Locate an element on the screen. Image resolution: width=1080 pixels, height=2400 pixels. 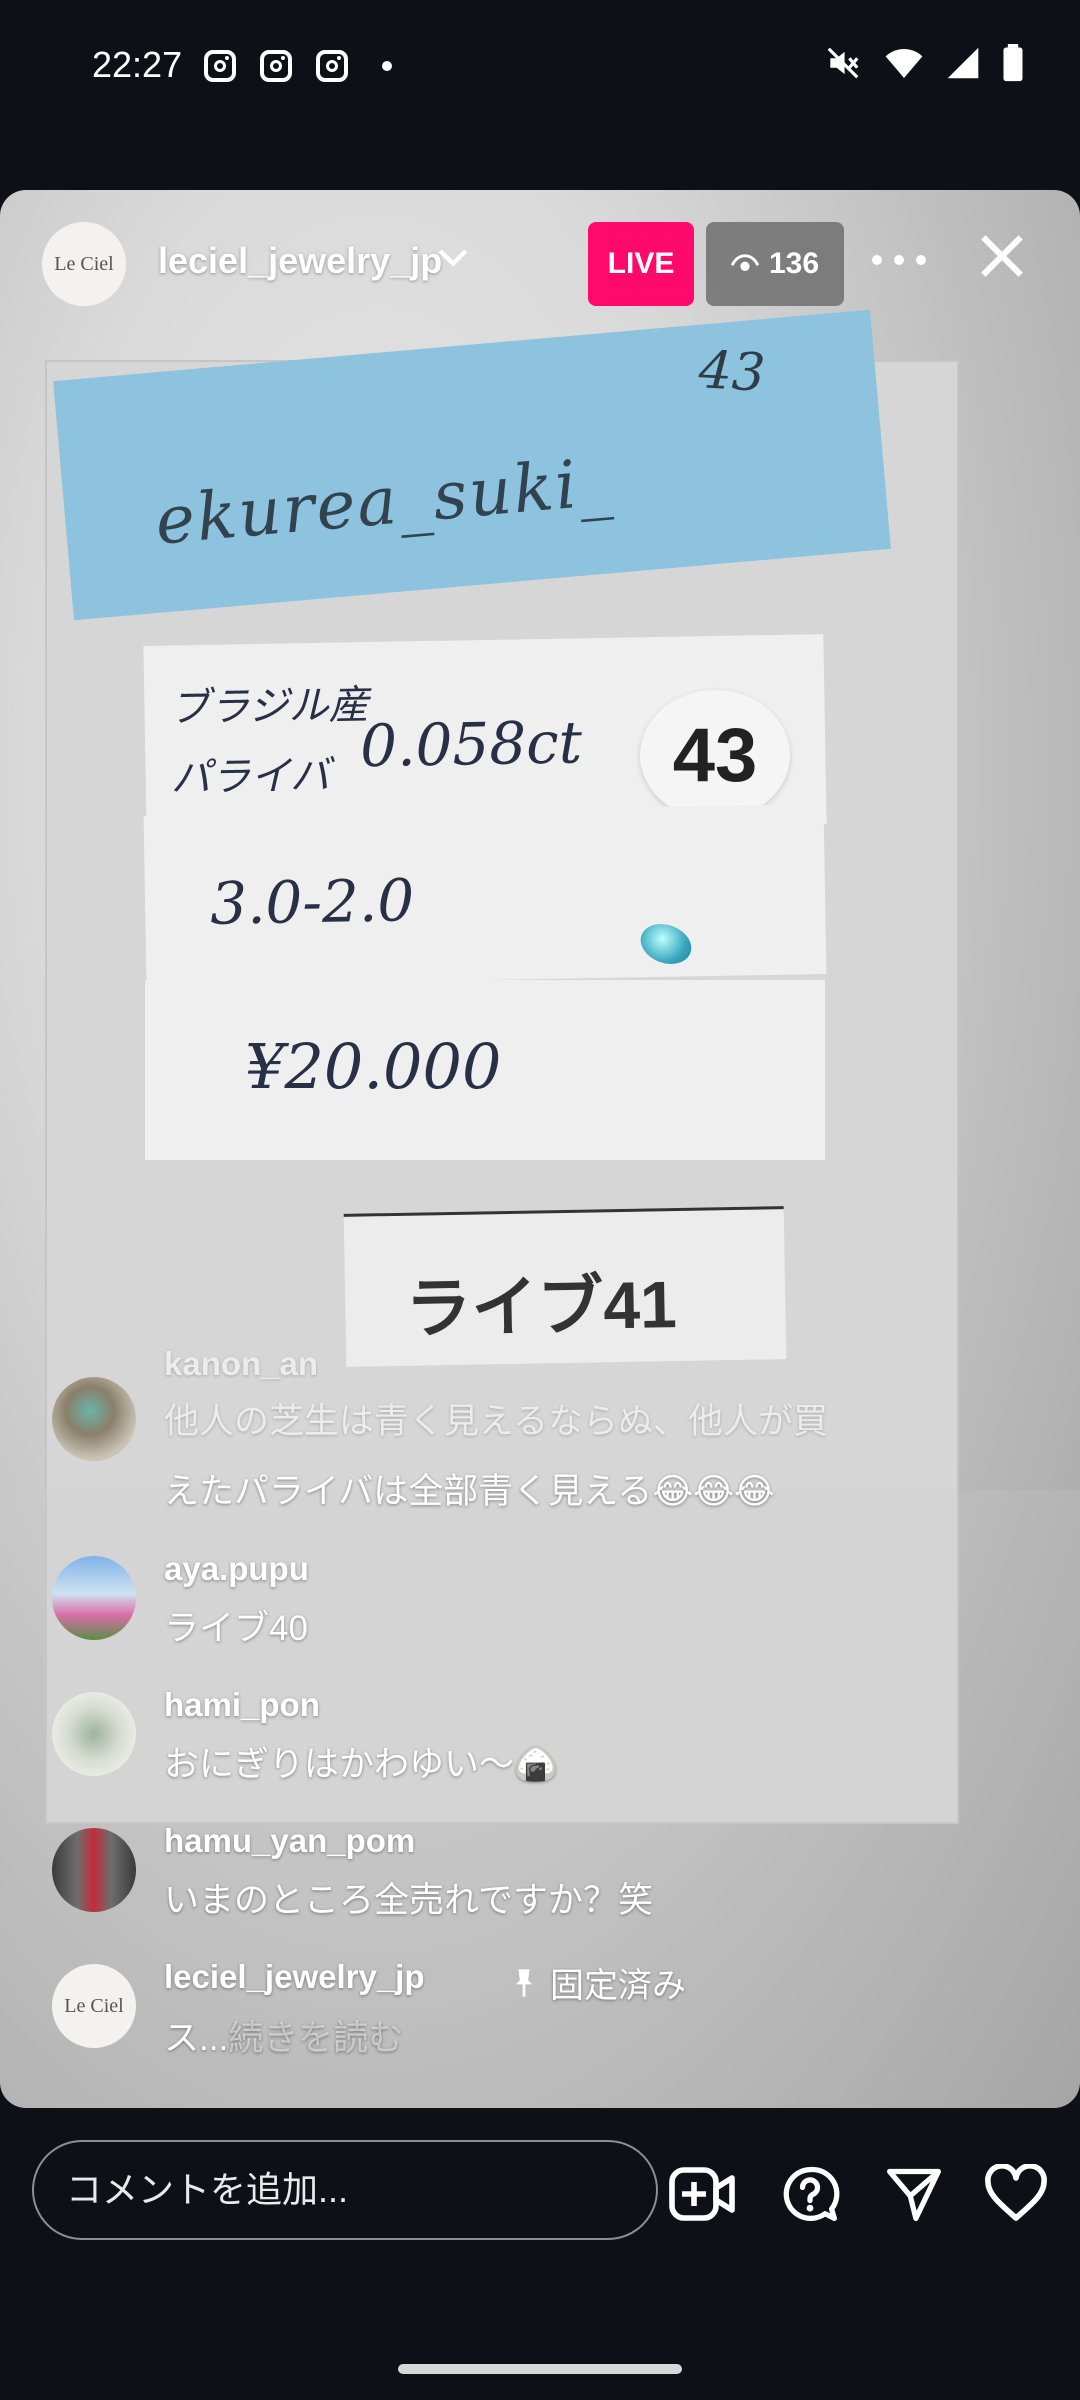
card-weight-text: 0.058ct is located at coordinates (471, 744).